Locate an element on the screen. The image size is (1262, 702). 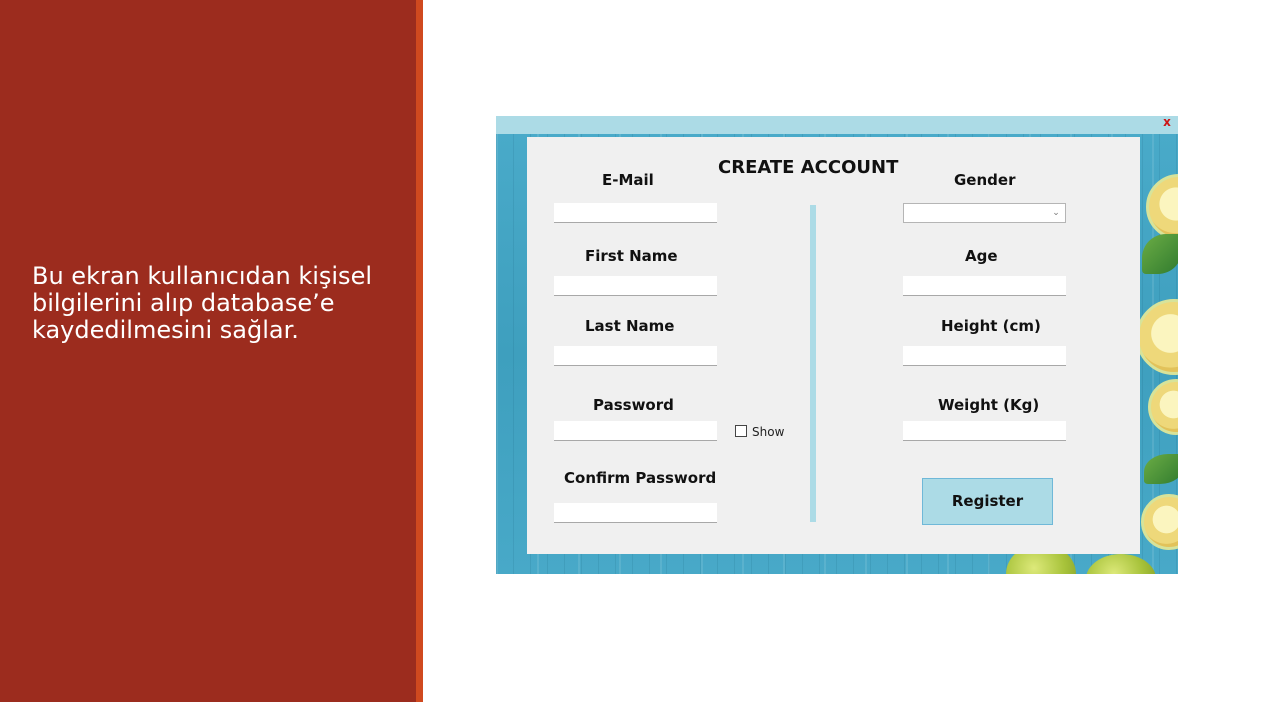
weight-field is located at coordinates (984, 431).